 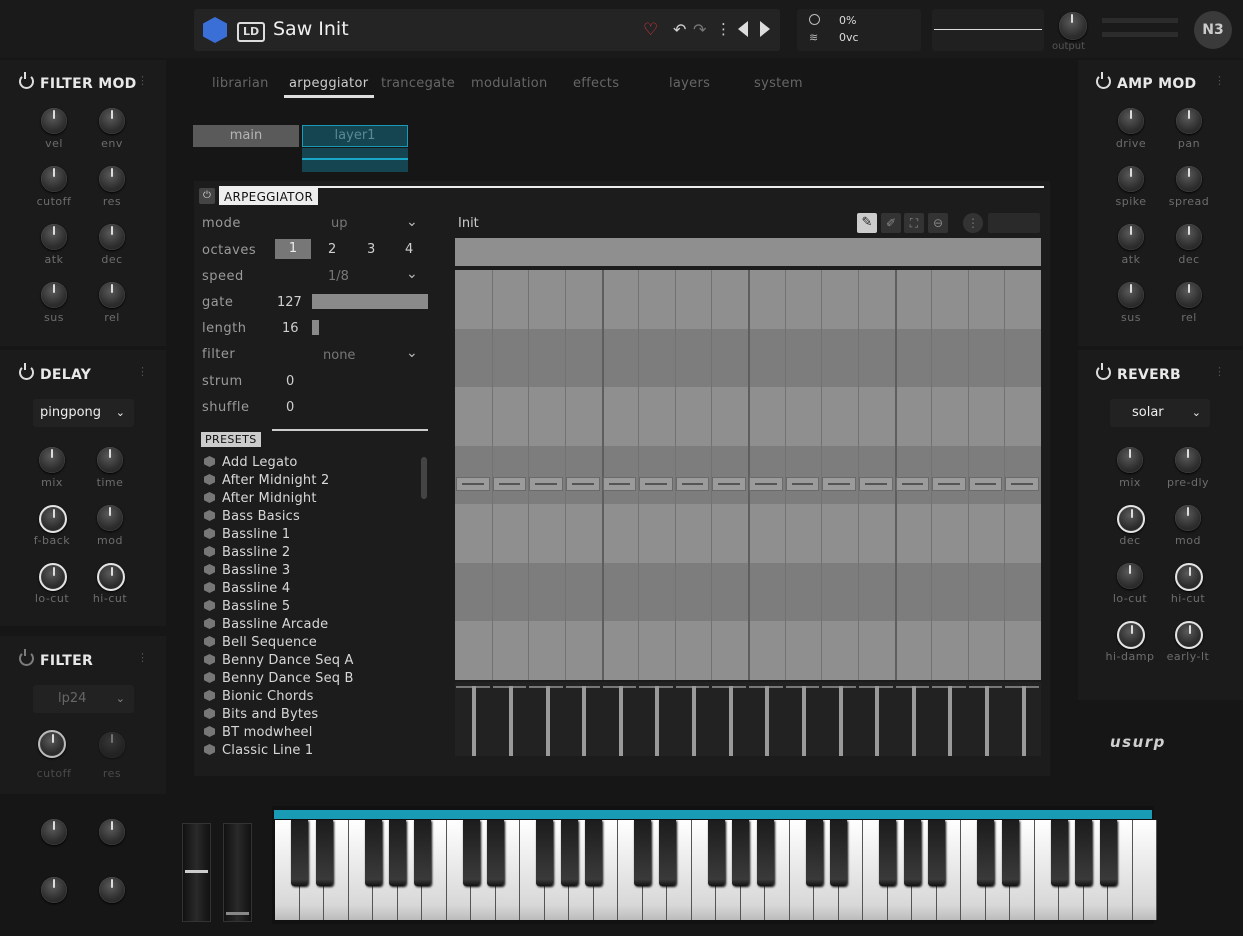 I want to click on arp-power-icon: ⏻, so click(x=207, y=196).